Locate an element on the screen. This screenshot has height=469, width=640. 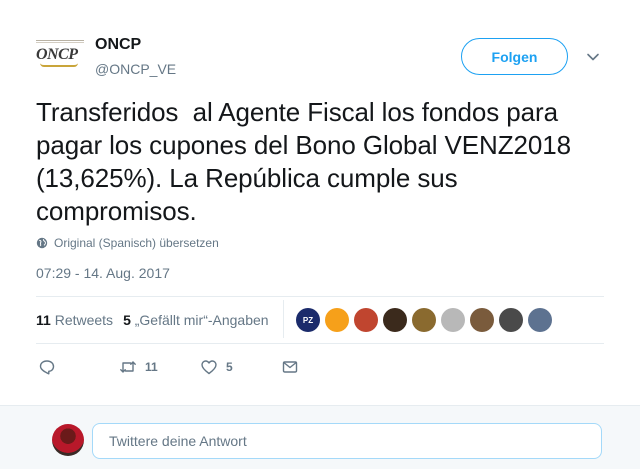
liker-avatar: PZ is located at coordinates (308, 320).